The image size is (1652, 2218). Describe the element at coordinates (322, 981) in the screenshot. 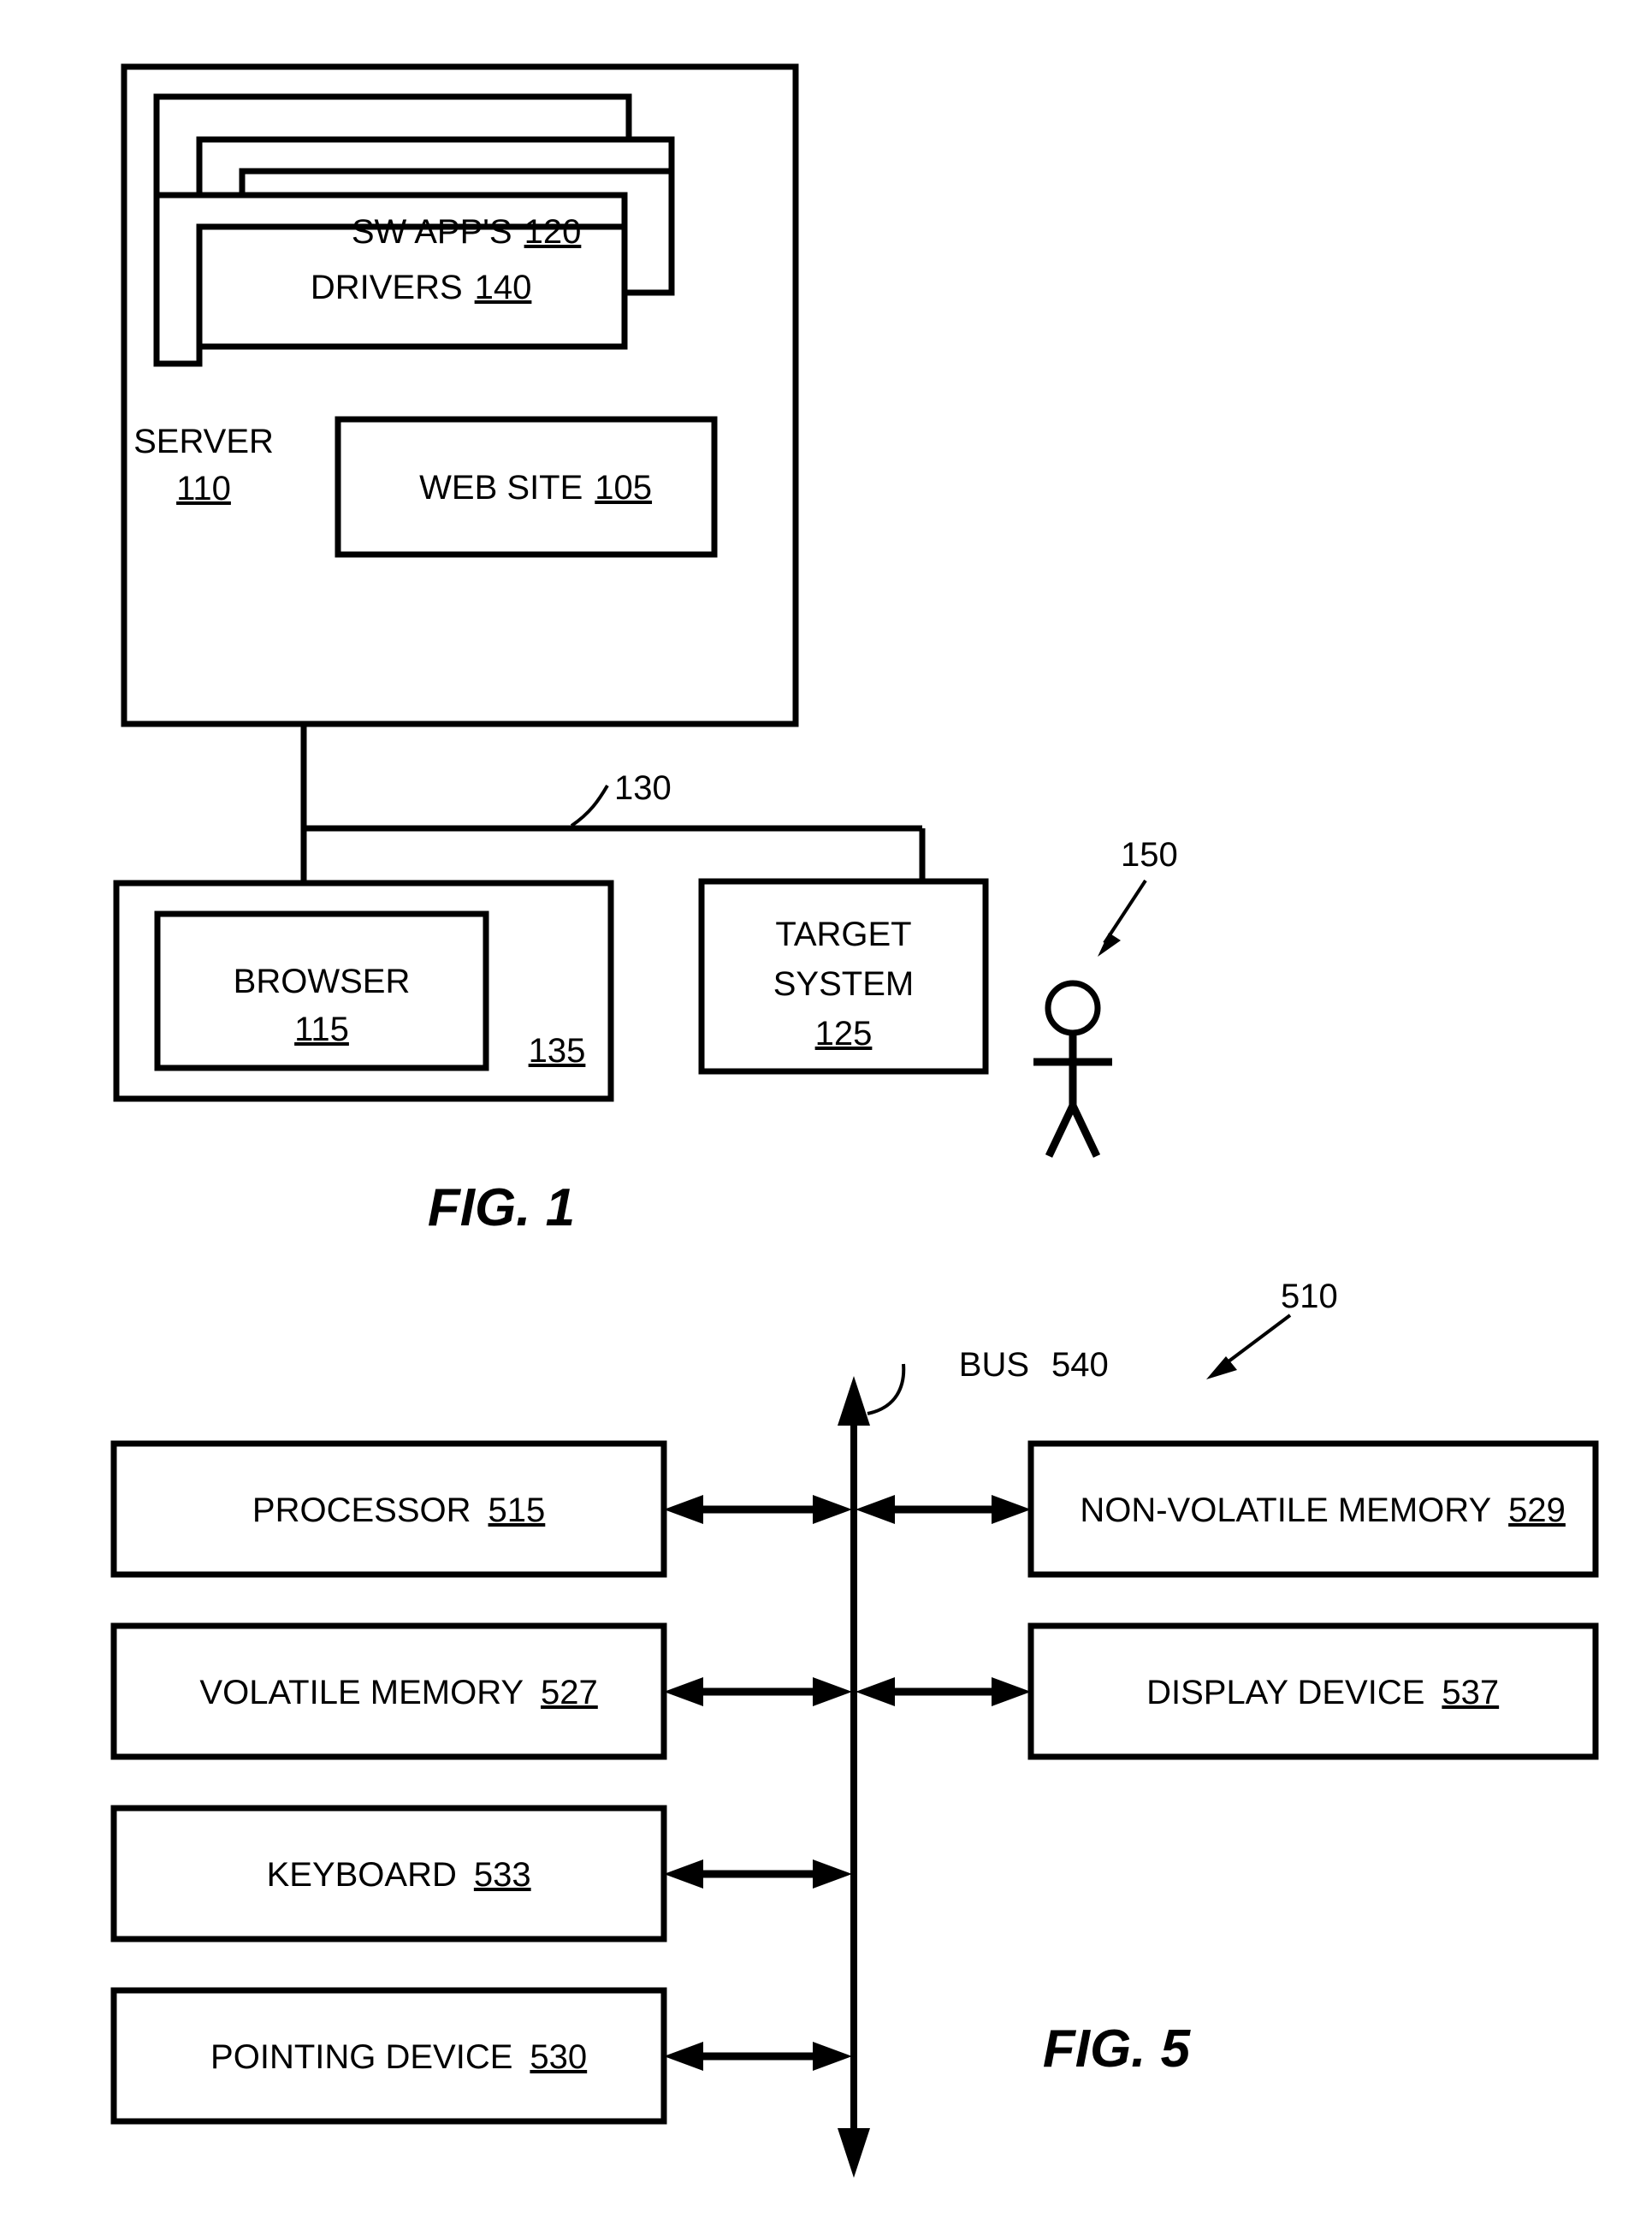

I see `browser-label: BROWSER` at that location.